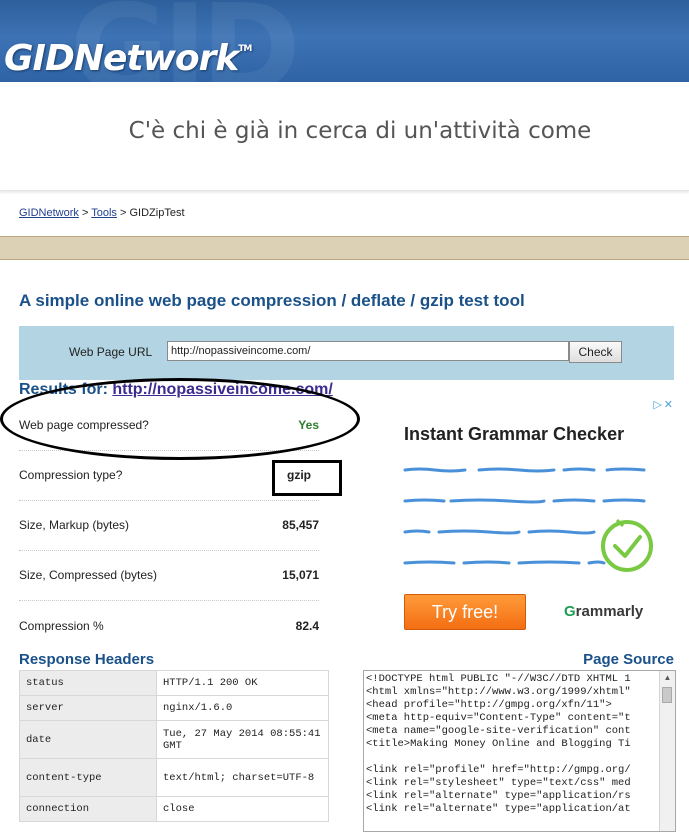 The width and height of the screenshot is (689, 832). What do you see at coordinates (88, 809) in the screenshot?
I see `header-key: connection` at bounding box center [88, 809].